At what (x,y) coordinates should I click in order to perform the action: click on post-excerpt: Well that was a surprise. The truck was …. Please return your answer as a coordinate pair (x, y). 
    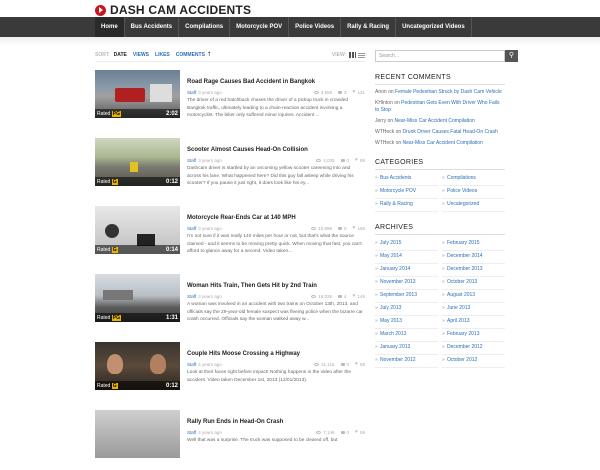
    Looking at the image, I should click on (262, 440).